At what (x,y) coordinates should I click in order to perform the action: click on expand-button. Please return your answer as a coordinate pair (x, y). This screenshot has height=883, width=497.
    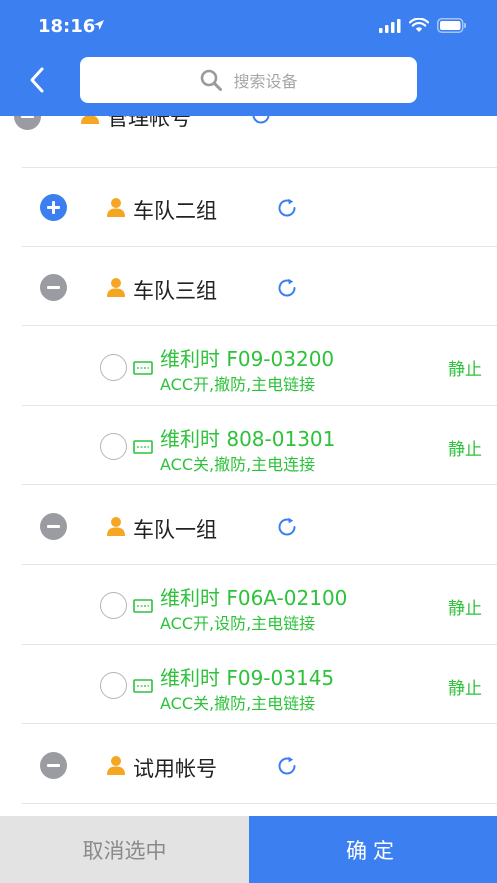
    Looking at the image, I should click on (53, 207).